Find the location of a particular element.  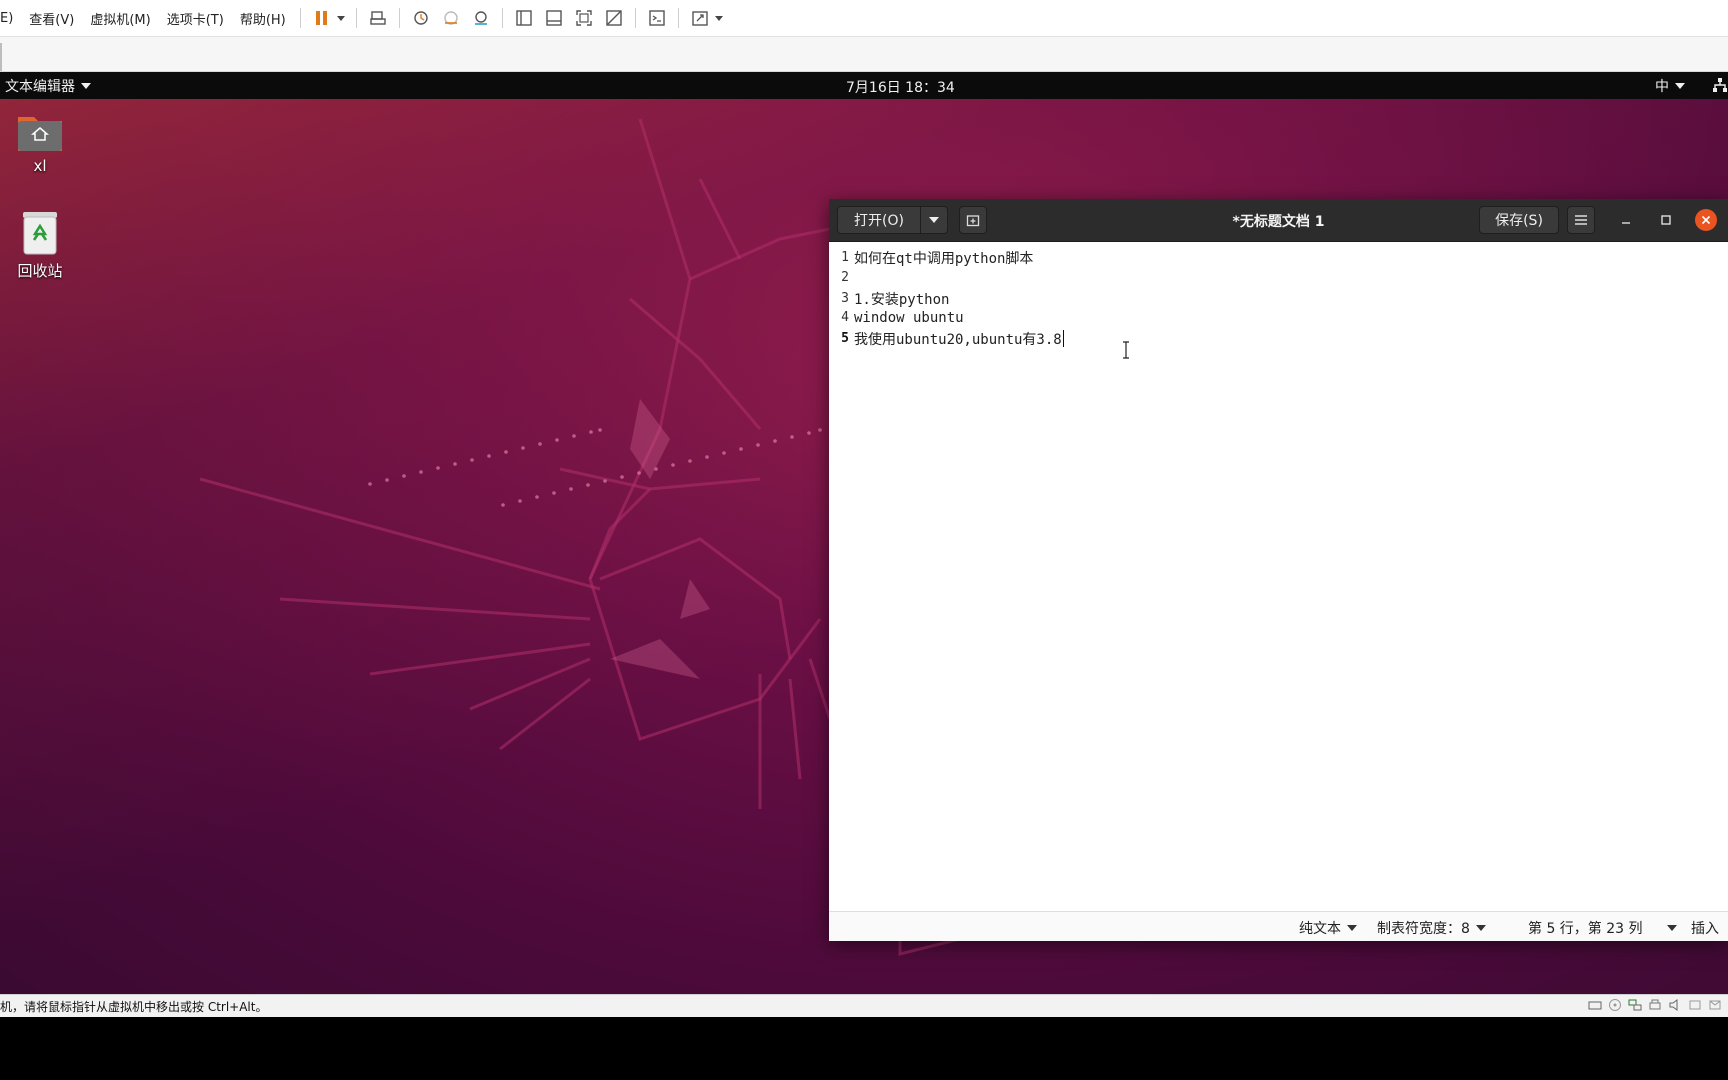

line-text: 如何在qt中调用python脚本 is located at coordinates (944, 258).